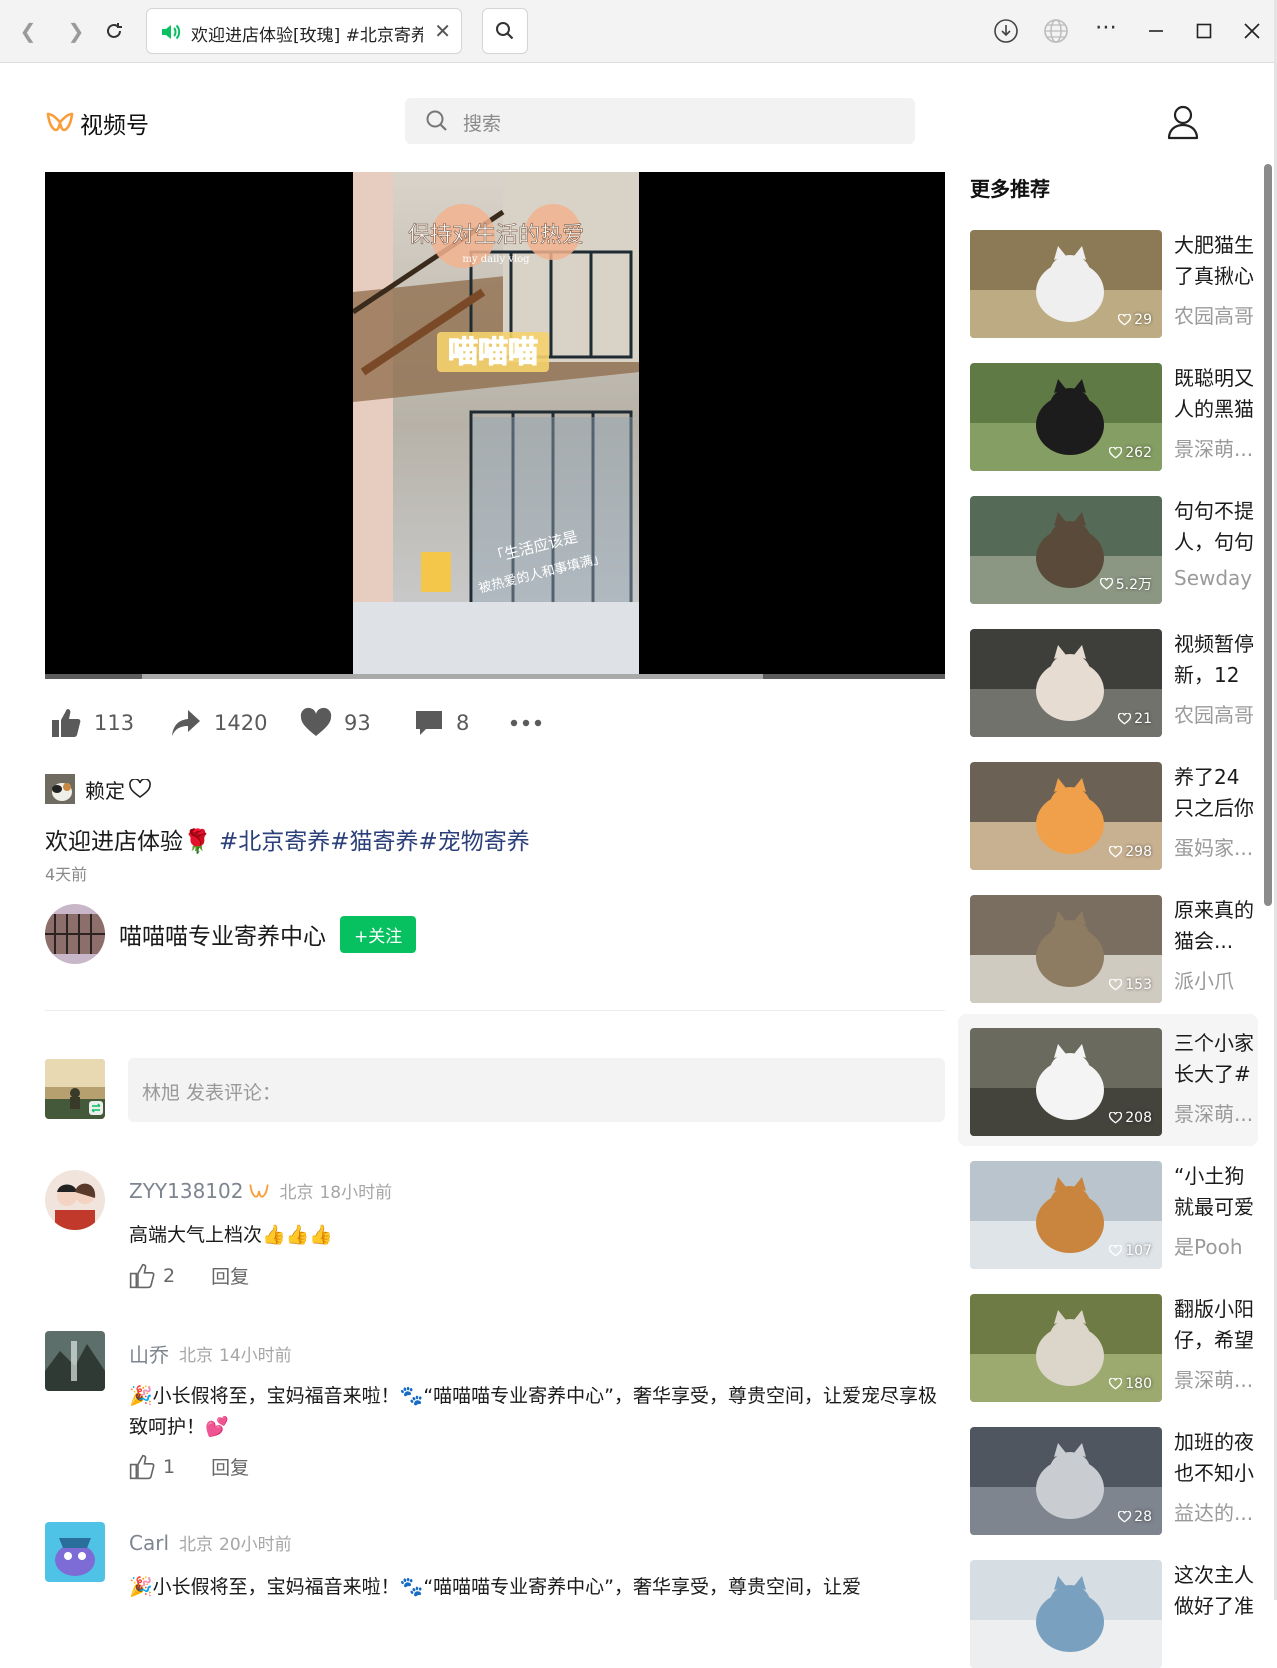  I want to click on refresh-icon, so click(114, 31).